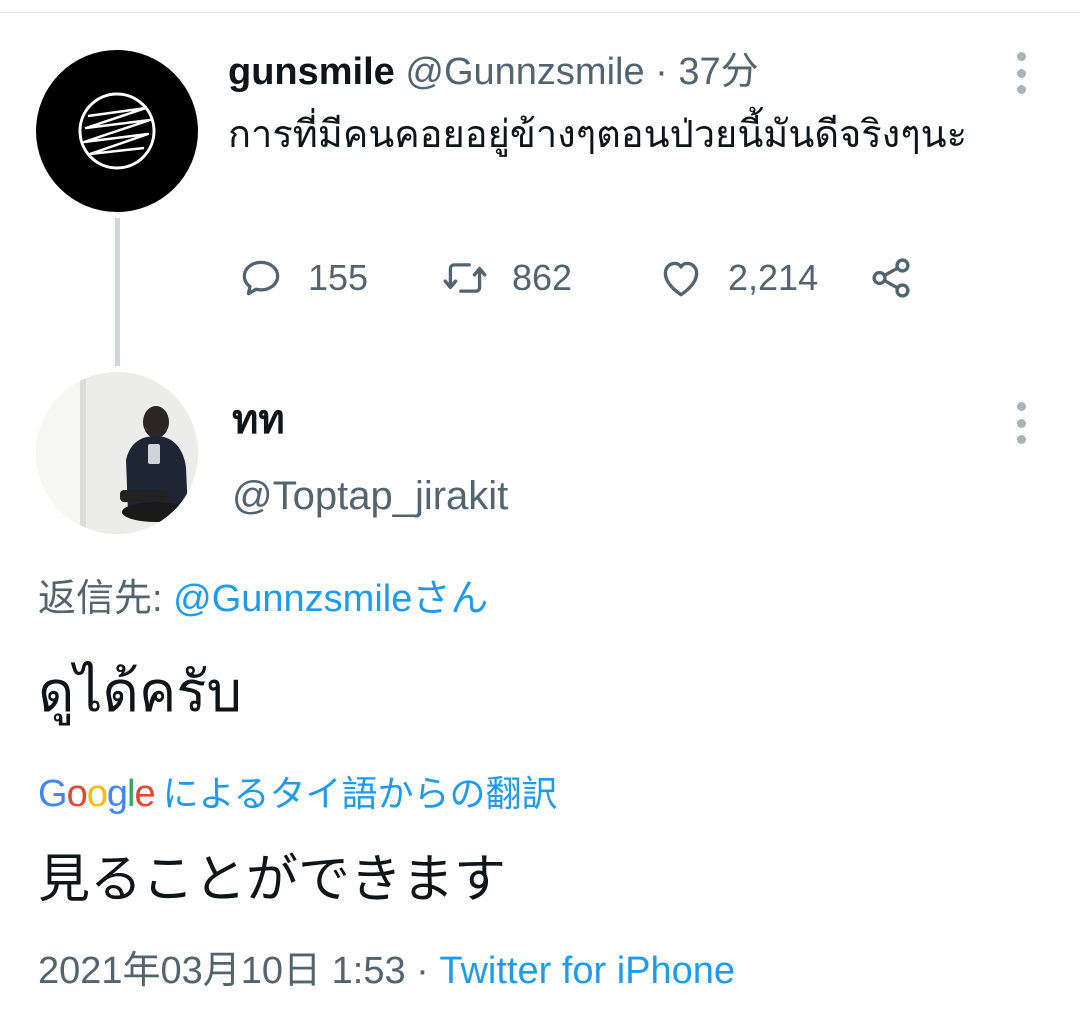 The height and width of the screenshot is (1028, 1080). What do you see at coordinates (360, 793) in the screenshot?
I see `translation-label: によるタイ語からの翻訳` at bounding box center [360, 793].